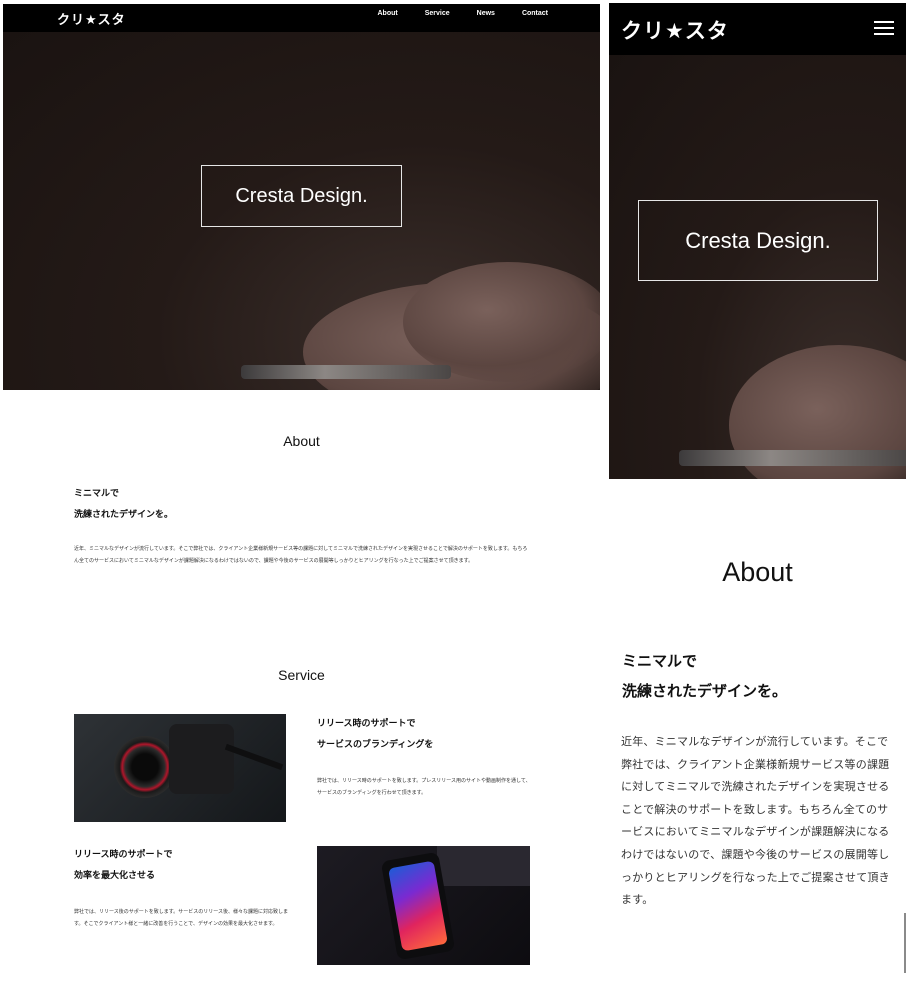 This screenshot has width=915, height=1000. What do you see at coordinates (486, 13) in the screenshot?
I see `nav-link-news: News` at bounding box center [486, 13].